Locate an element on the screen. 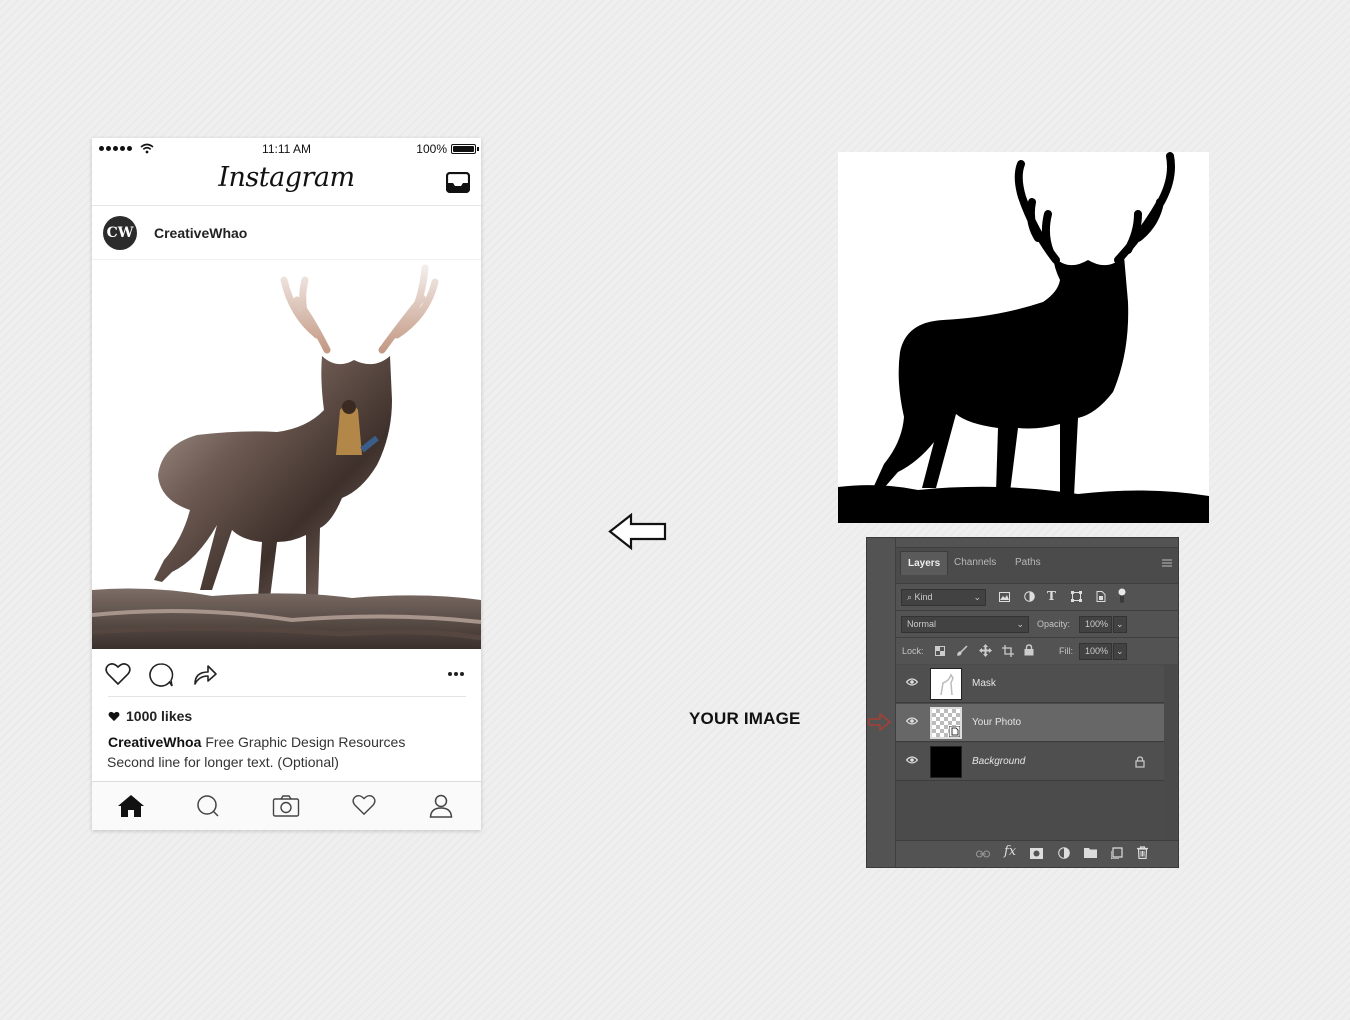 Image resolution: width=1350 pixels, height=1020 pixels. lock-icon is located at coordinates (1140, 762).